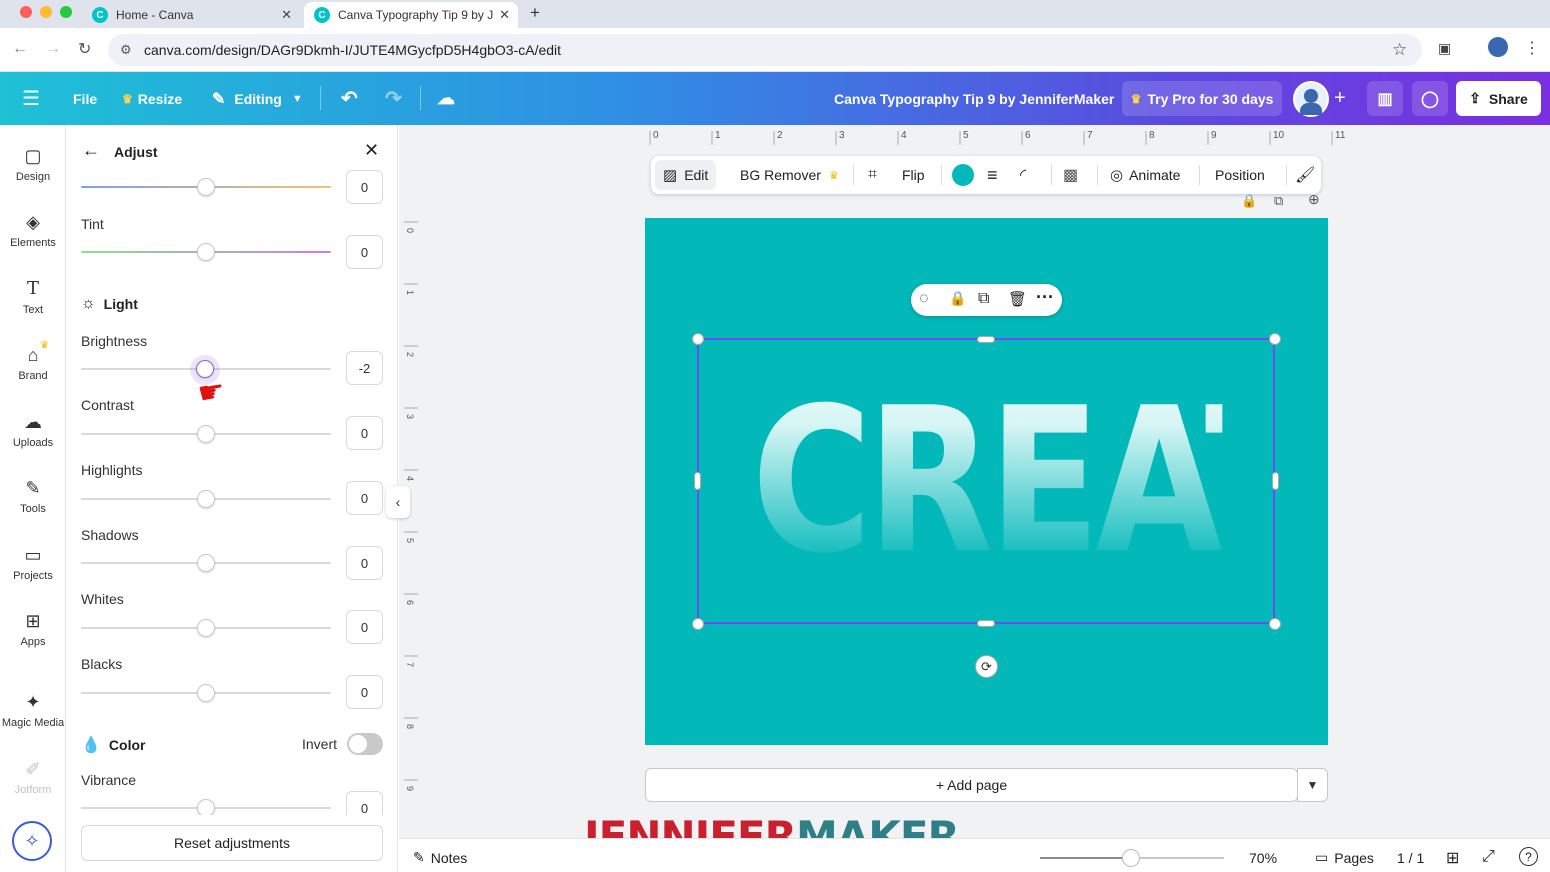 The image size is (1550, 872). I want to click on resize-handle-top-right, so click(1275, 339).